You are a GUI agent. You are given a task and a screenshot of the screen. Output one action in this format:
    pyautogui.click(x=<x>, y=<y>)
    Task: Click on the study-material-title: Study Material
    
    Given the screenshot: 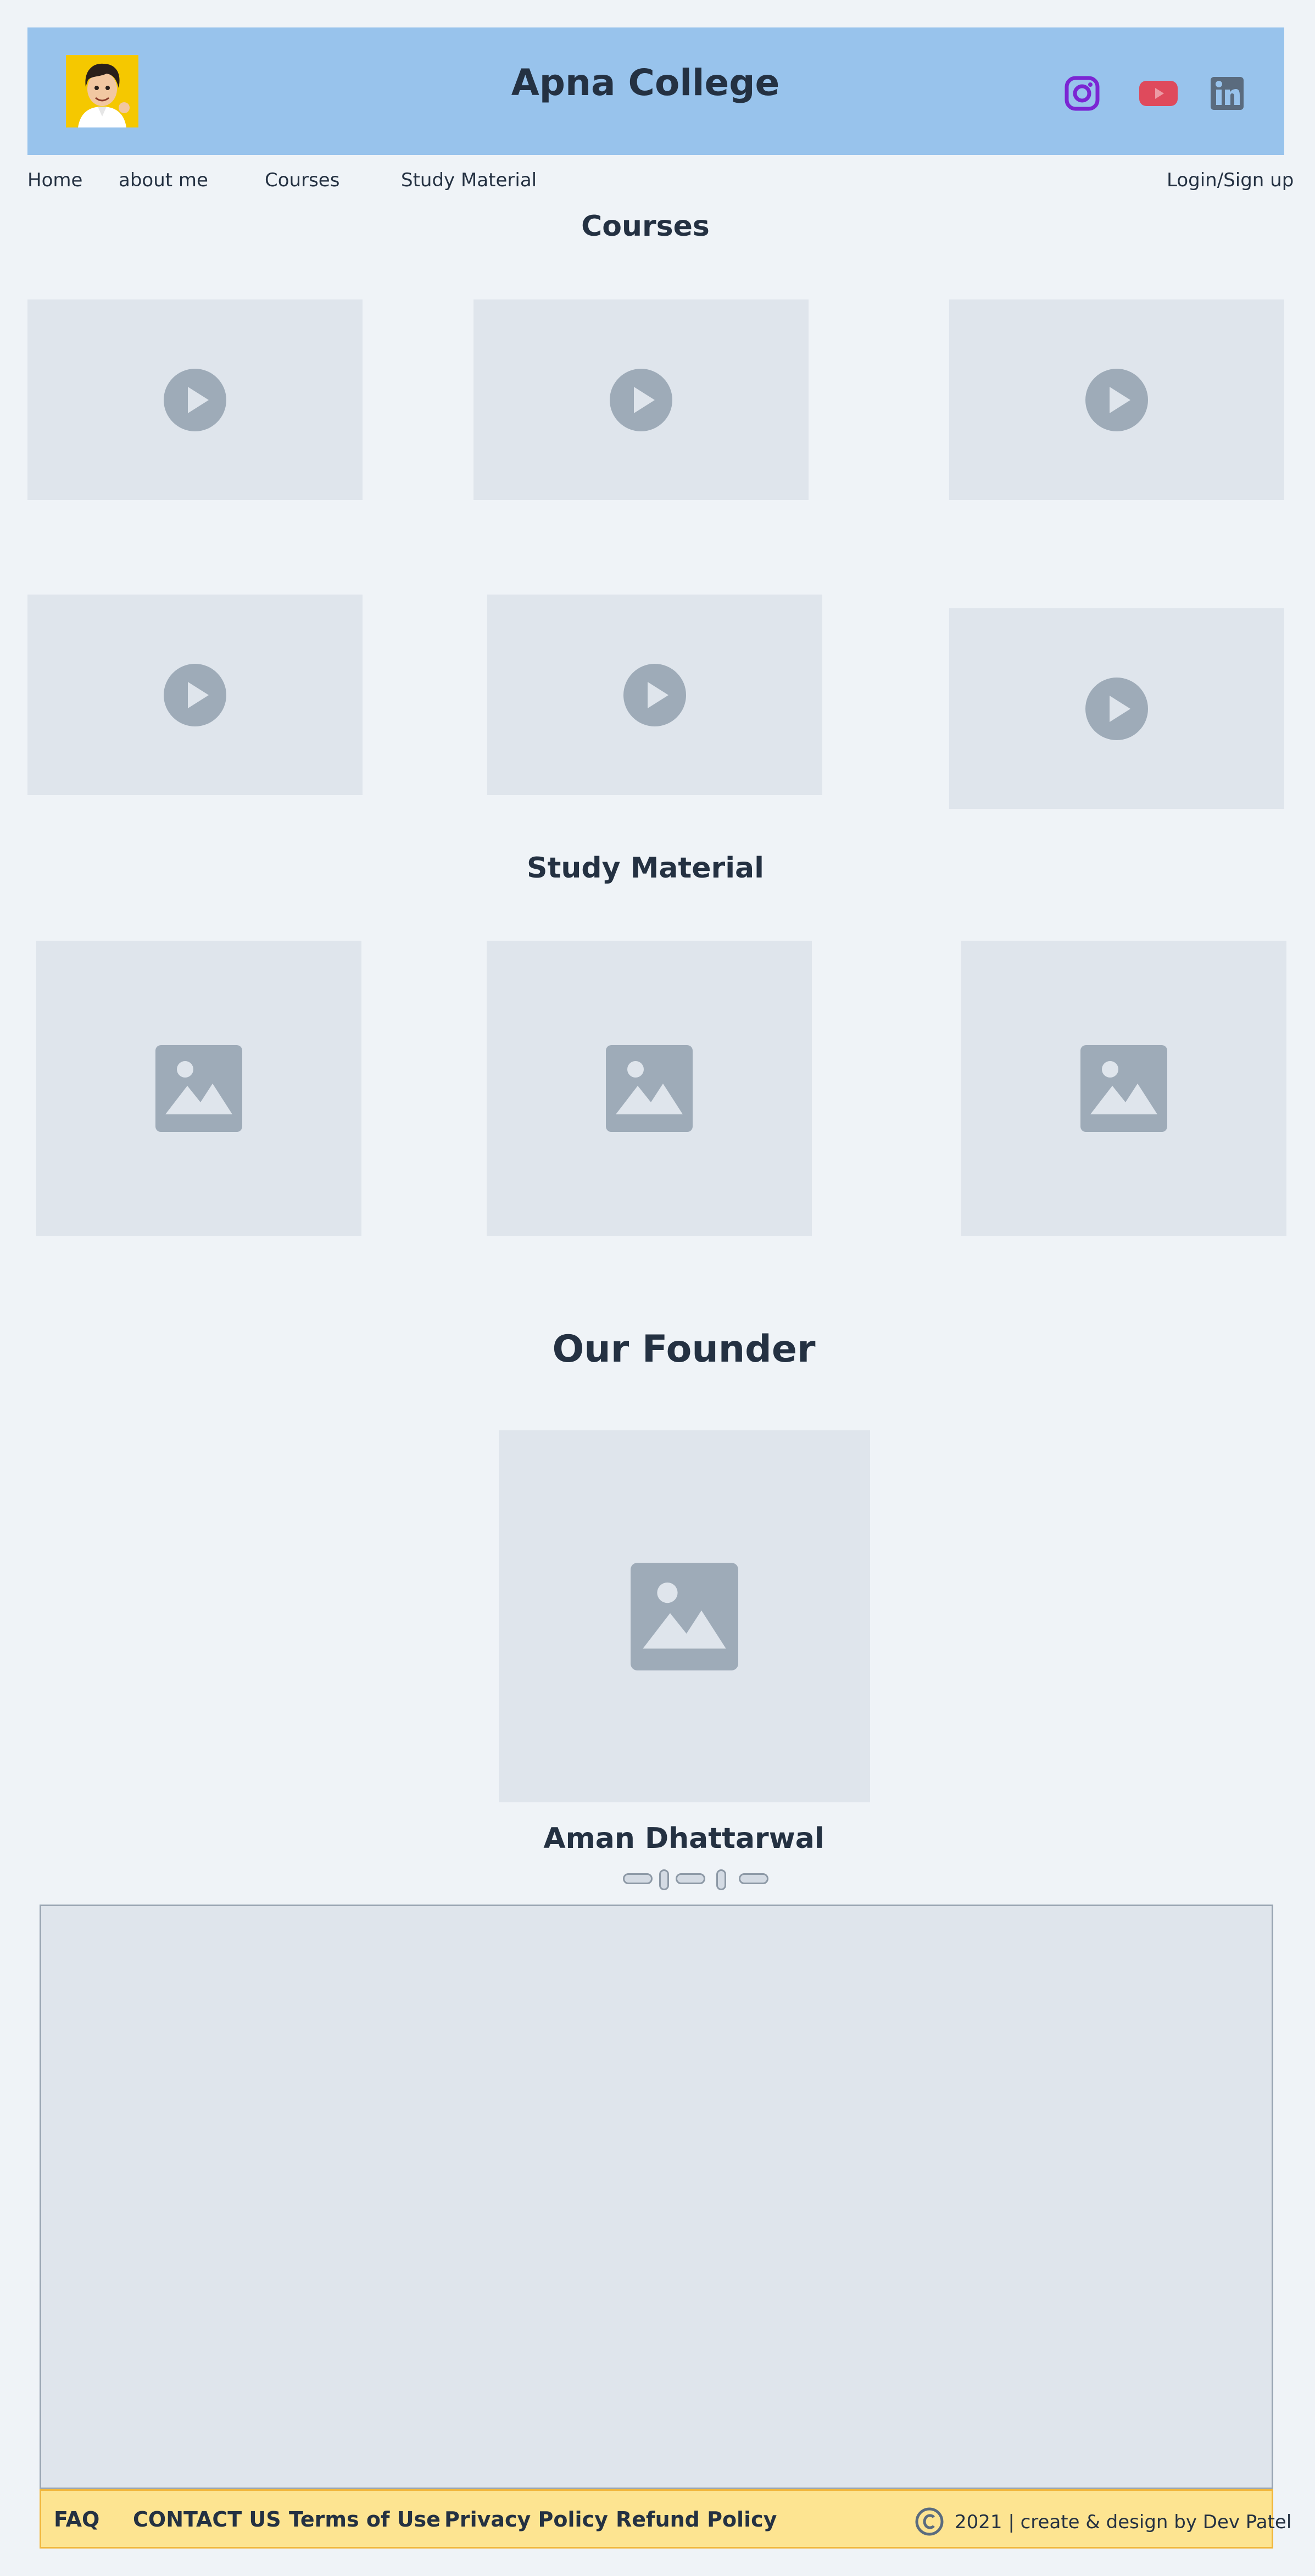 What is the action you would take?
    pyautogui.click(x=645, y=868)
    